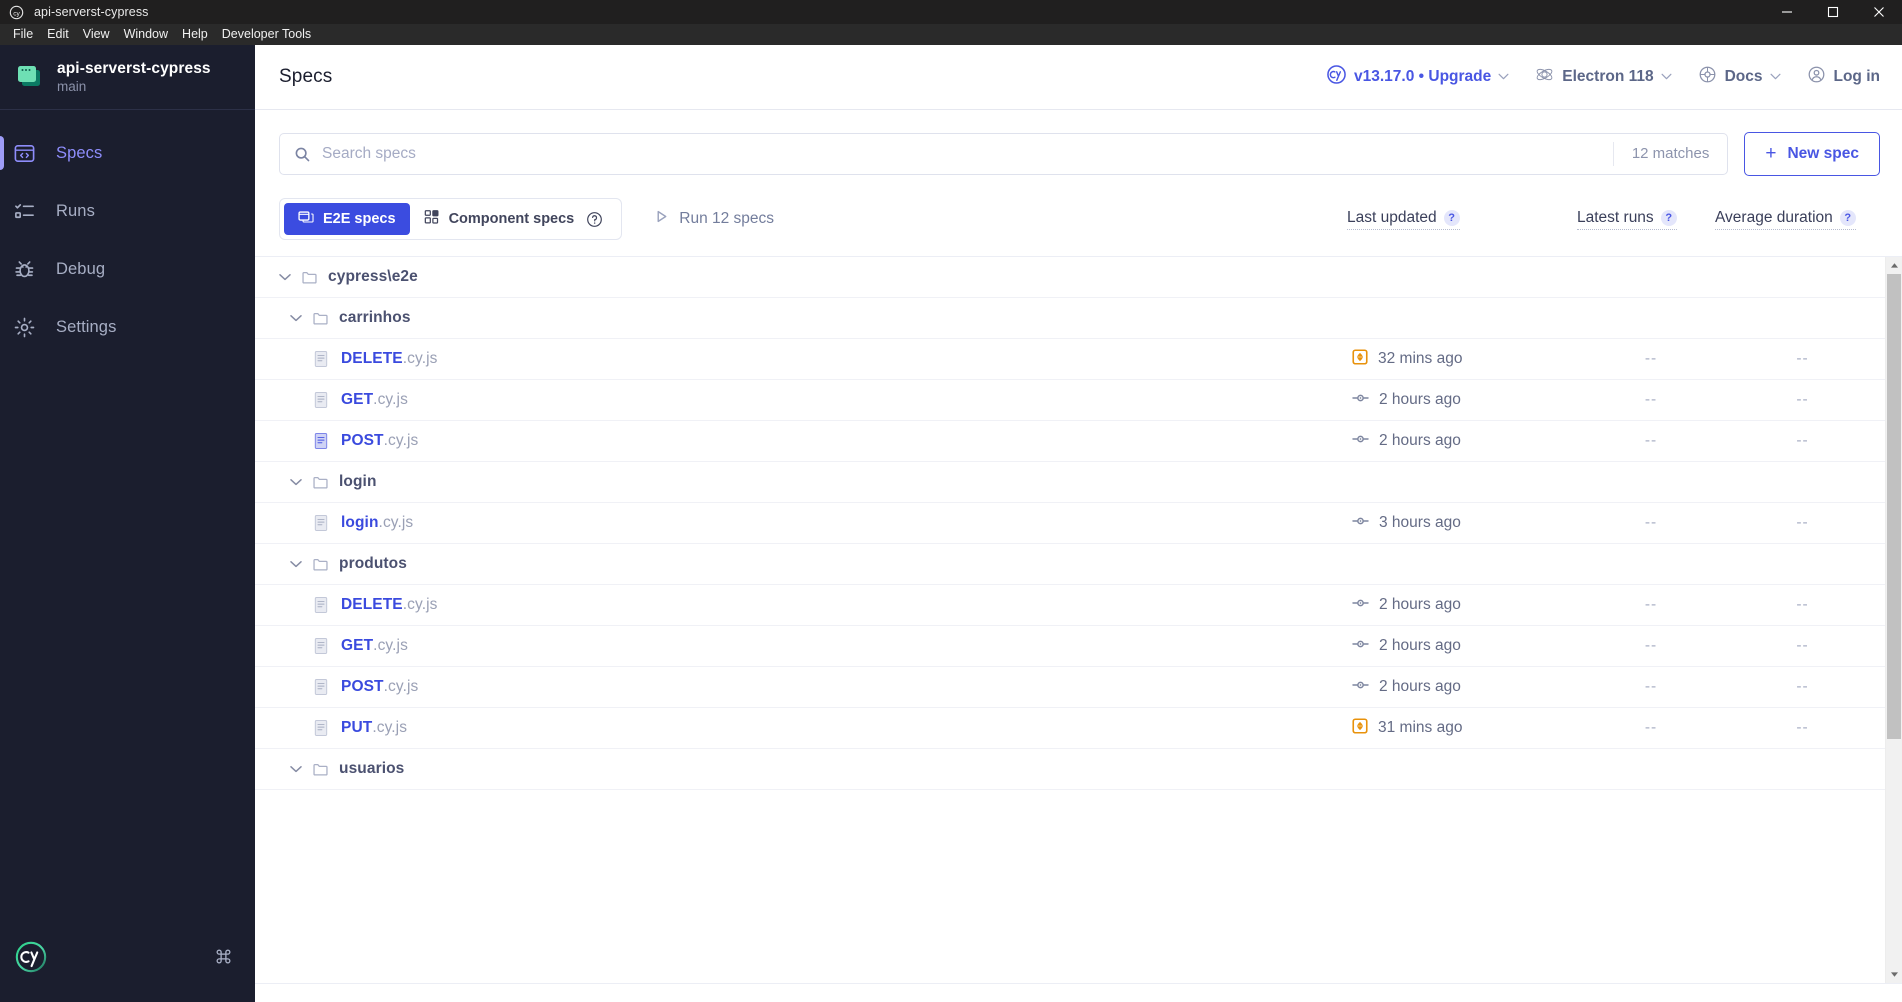  I want to click on help-circle-icon, so click(594, 219).